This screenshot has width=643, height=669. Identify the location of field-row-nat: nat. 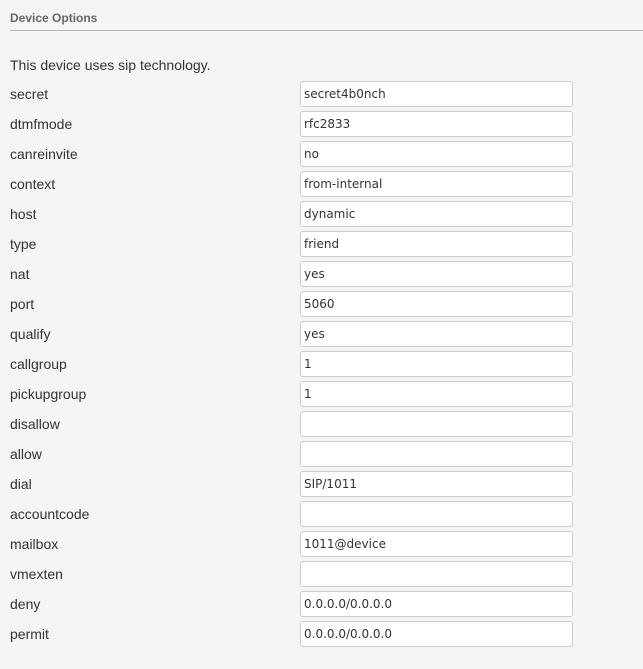
(321, 275).